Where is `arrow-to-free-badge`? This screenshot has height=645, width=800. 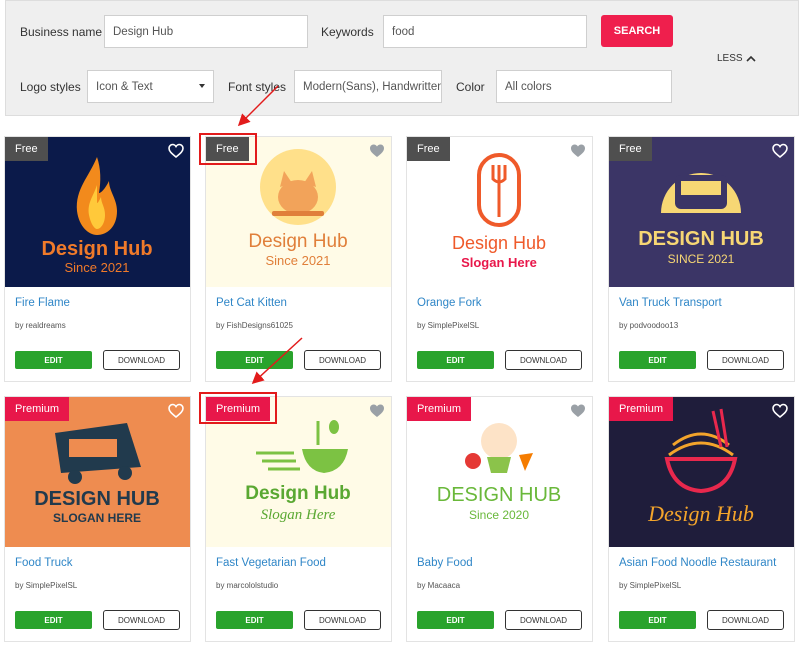 arrow-to-free-badge is located at coordinates (258, 106).